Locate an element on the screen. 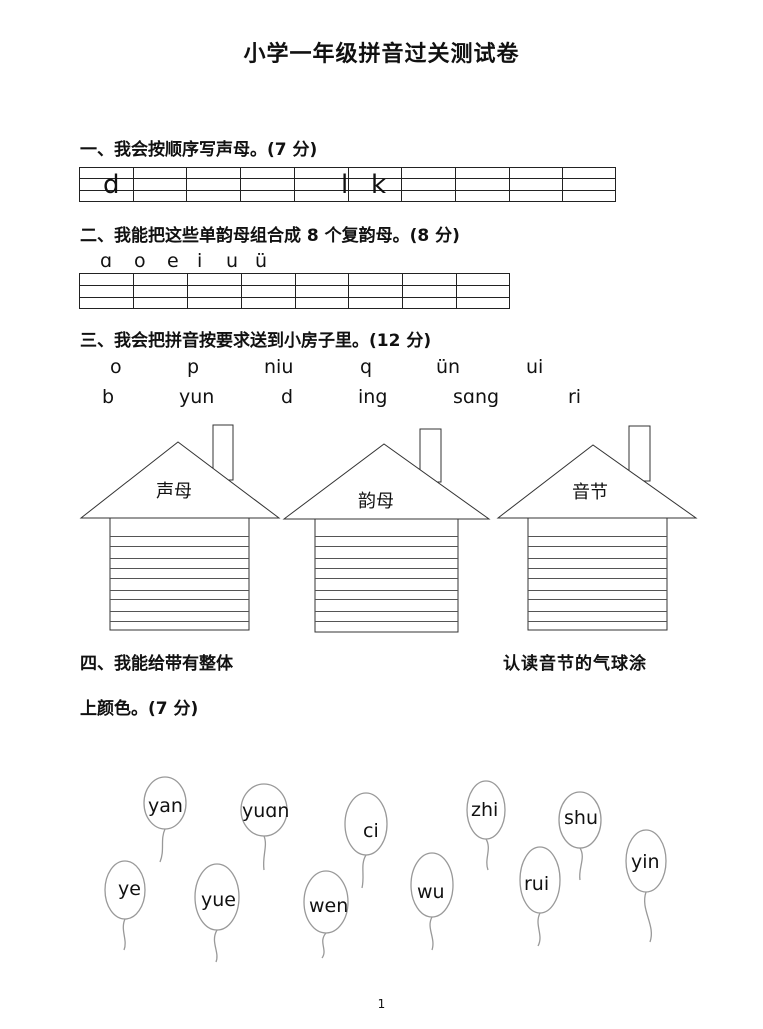 The height and width of the screenshot is (1029, 763). pinyin-niu: niu is located at coordinates (279, 367).